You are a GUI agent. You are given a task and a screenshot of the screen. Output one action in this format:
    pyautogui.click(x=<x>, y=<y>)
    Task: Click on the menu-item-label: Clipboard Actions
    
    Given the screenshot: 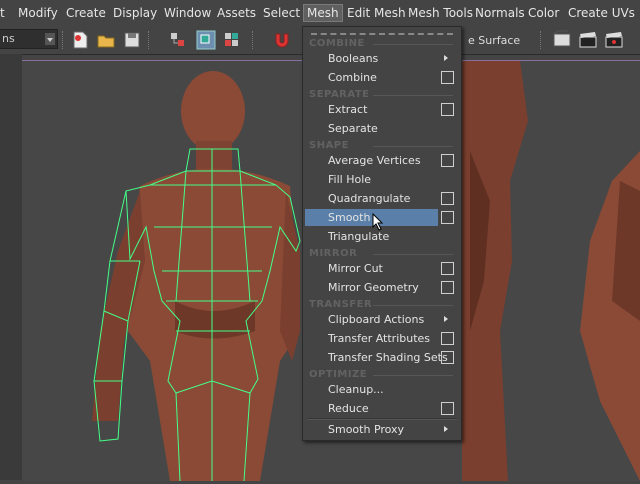 What is the action you would take?
    pyautogui.click(x=376, y=319)
    